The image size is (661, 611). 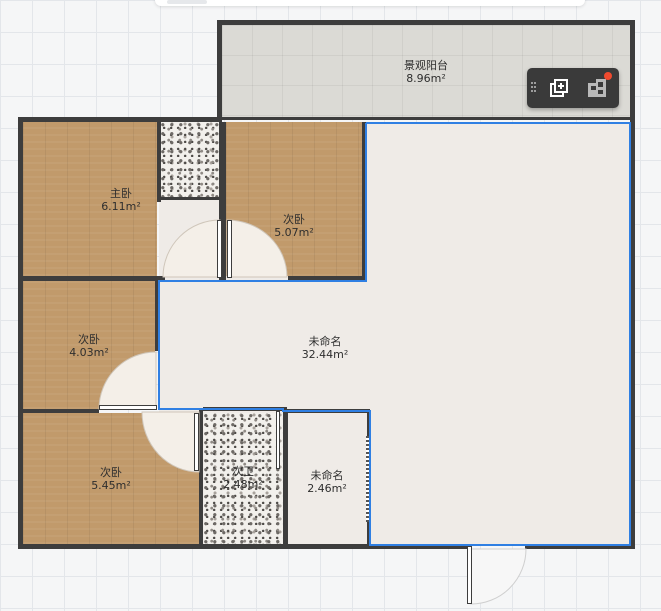 I want to click on room-name: 次卫, so click(x=243, y=471).